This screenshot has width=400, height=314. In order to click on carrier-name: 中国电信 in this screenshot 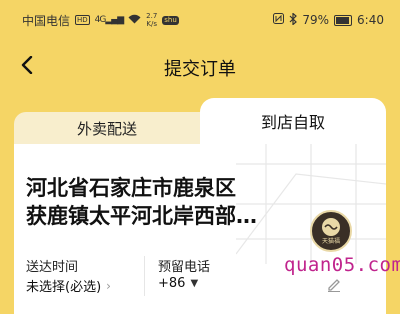, I will do `click(46, 20)`.